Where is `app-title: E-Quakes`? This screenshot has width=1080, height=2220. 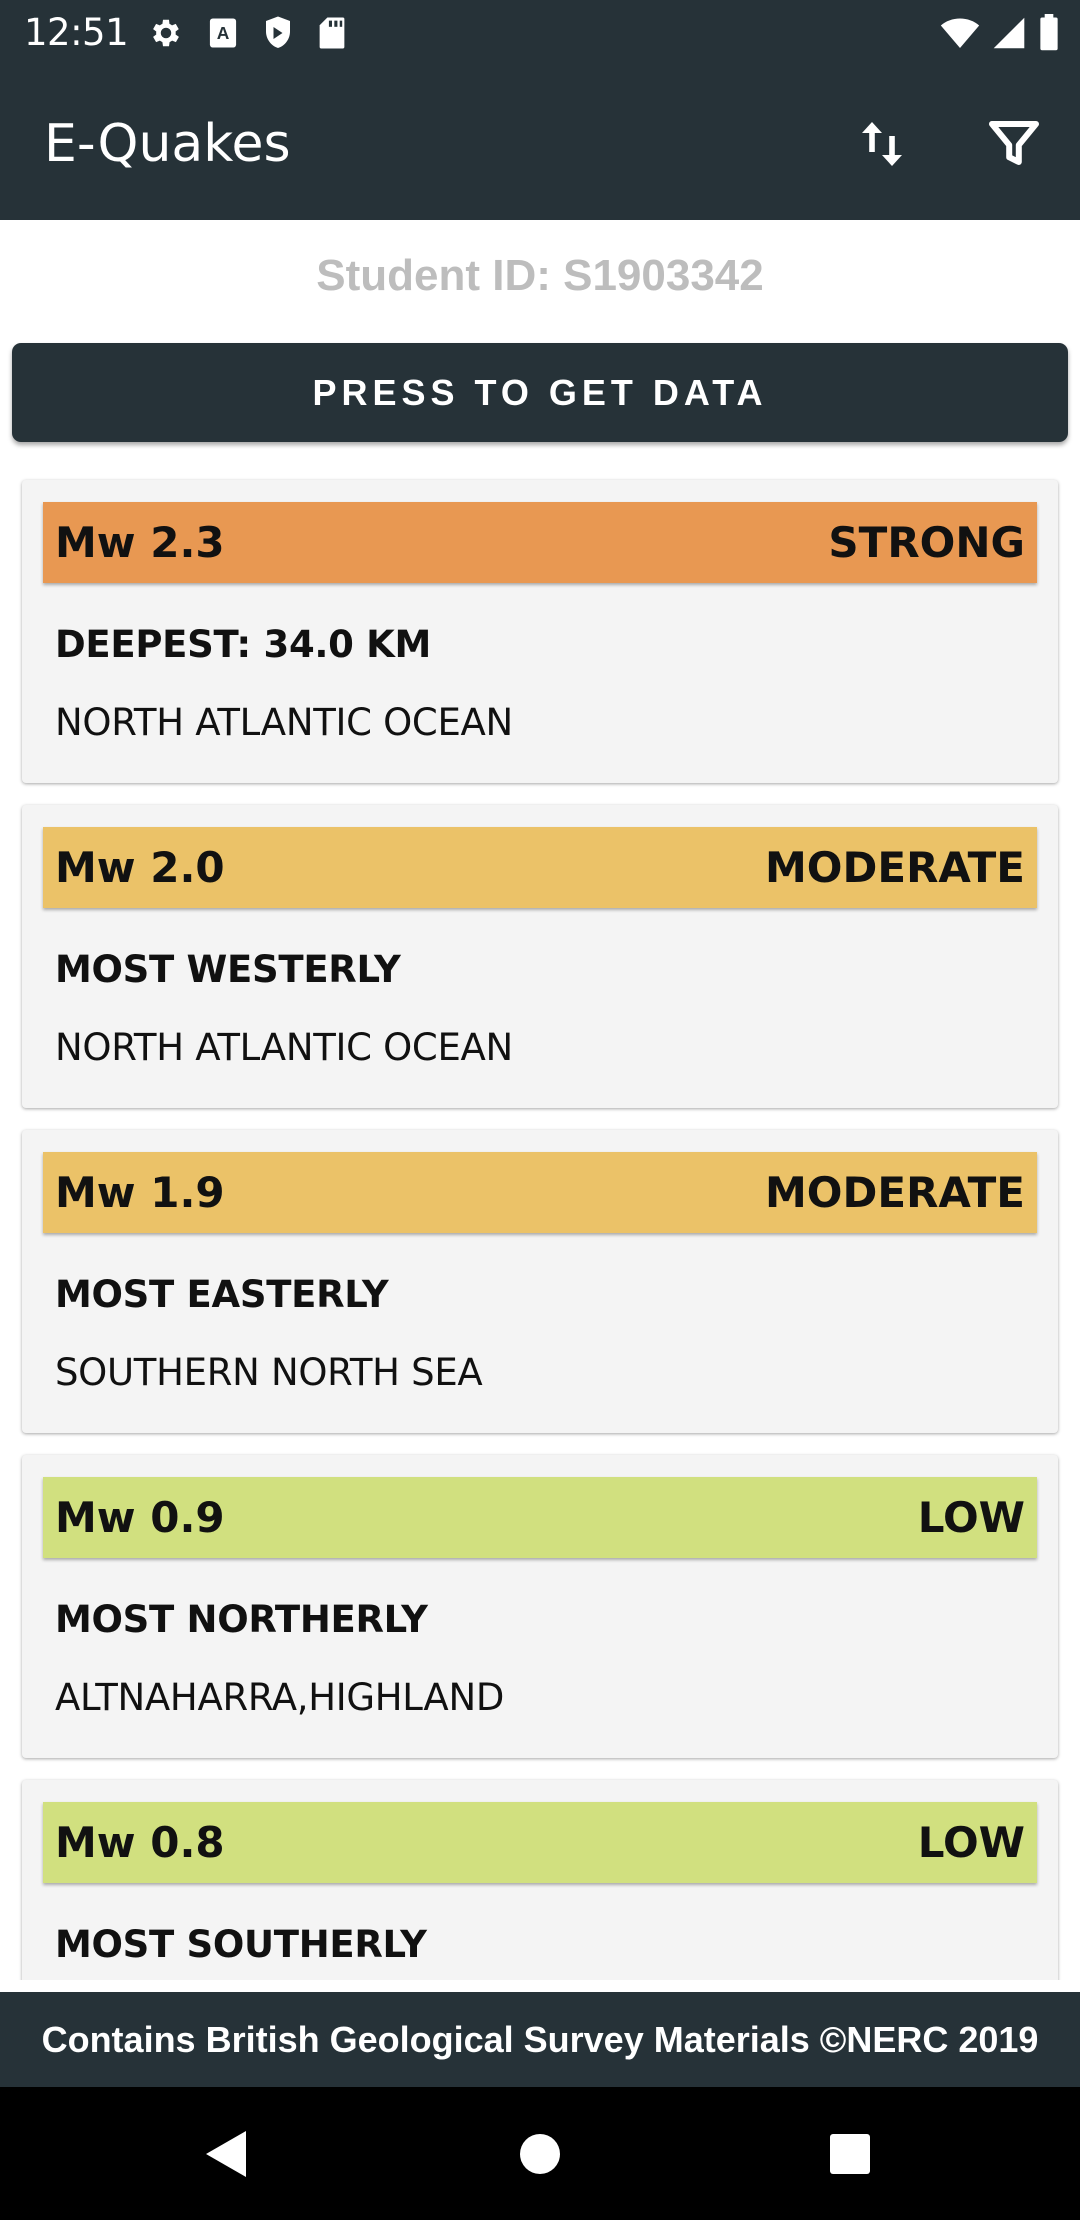 app-title: E-Quakes is located at coordinates (167, 144).